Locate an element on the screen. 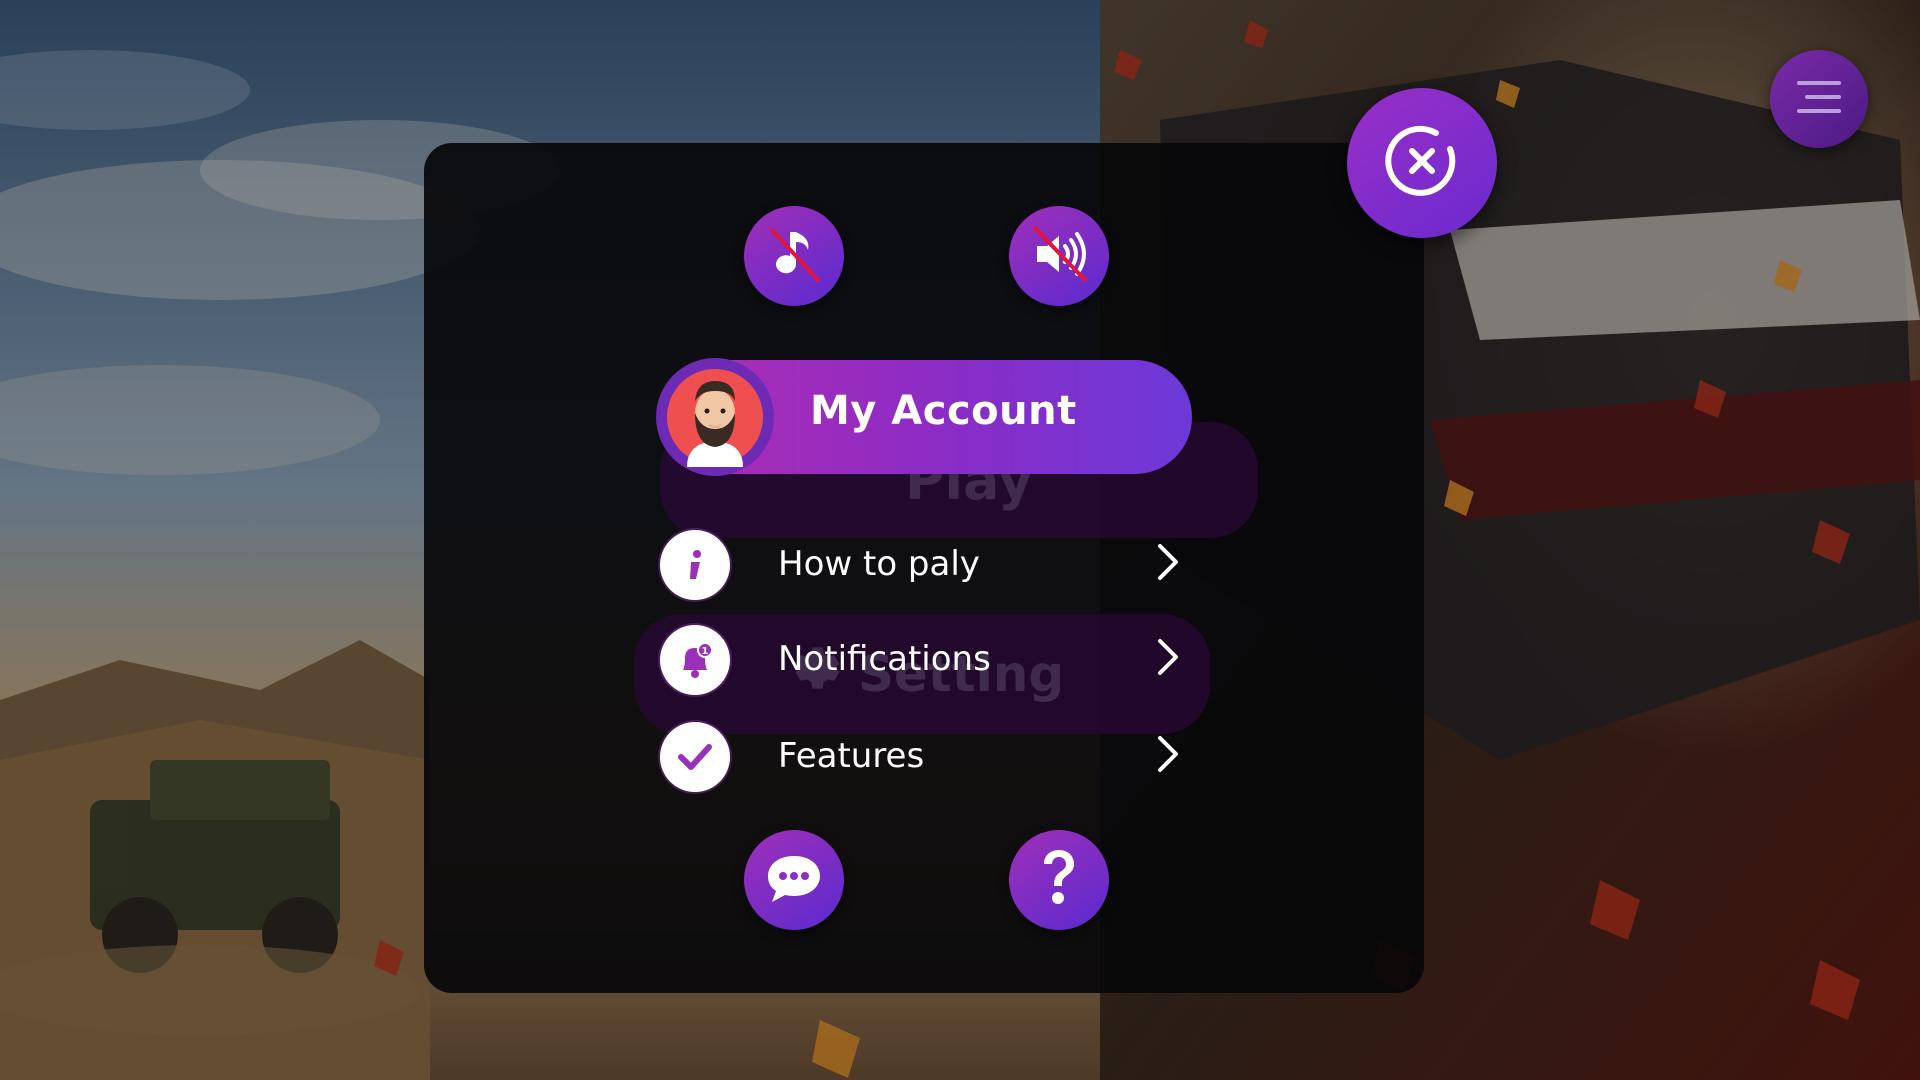 The image size is (1920, 1080). chat-icon is located at coordinates (794, 880).